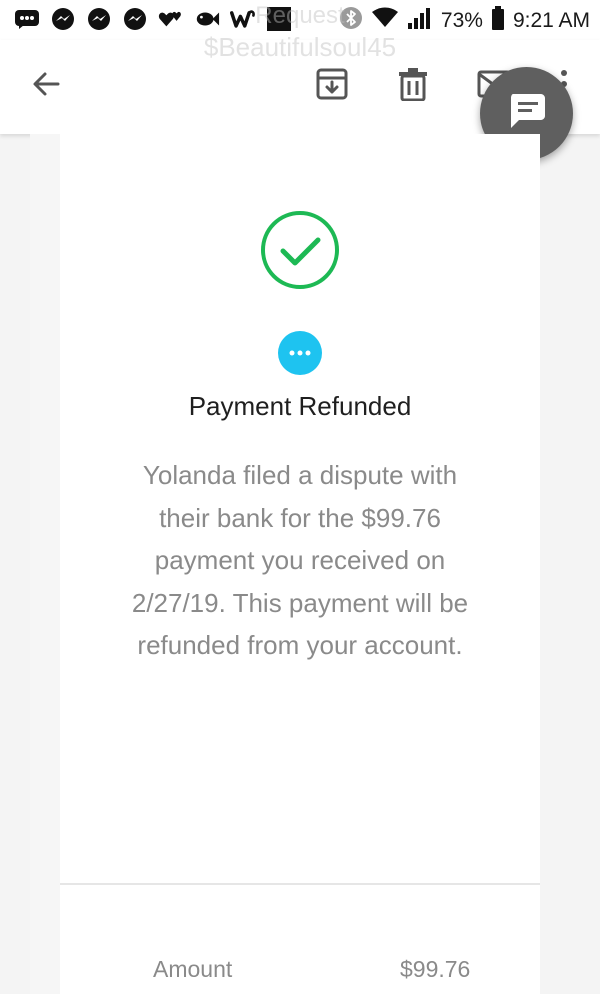 This screenshot has height=994, width=600. I want to click on chat-bubble-icon, so click(527, 113).